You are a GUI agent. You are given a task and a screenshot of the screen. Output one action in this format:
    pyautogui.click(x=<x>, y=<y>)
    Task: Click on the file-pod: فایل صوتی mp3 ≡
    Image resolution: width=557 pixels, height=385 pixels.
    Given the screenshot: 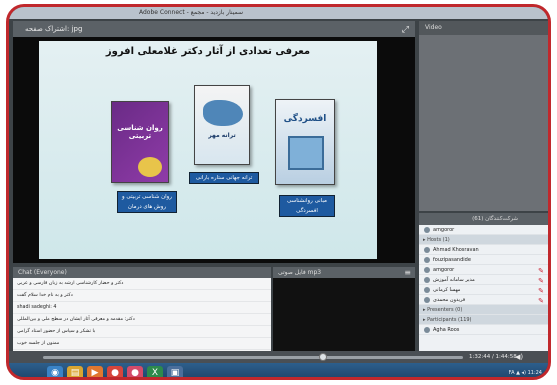 What is the action you would take?
    pyautogui.click(x=344, y=309)
    